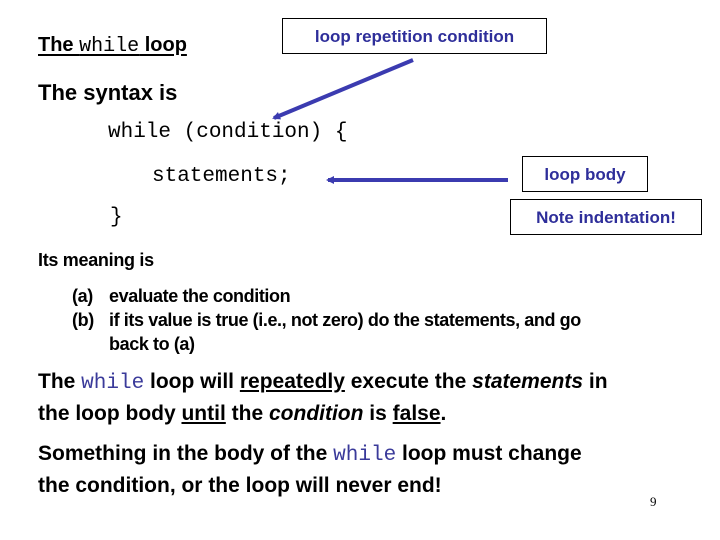  Describe the element at coordinates (186, 453) in the screenshot. I see `p2-text: Something in the body of the` at that location.